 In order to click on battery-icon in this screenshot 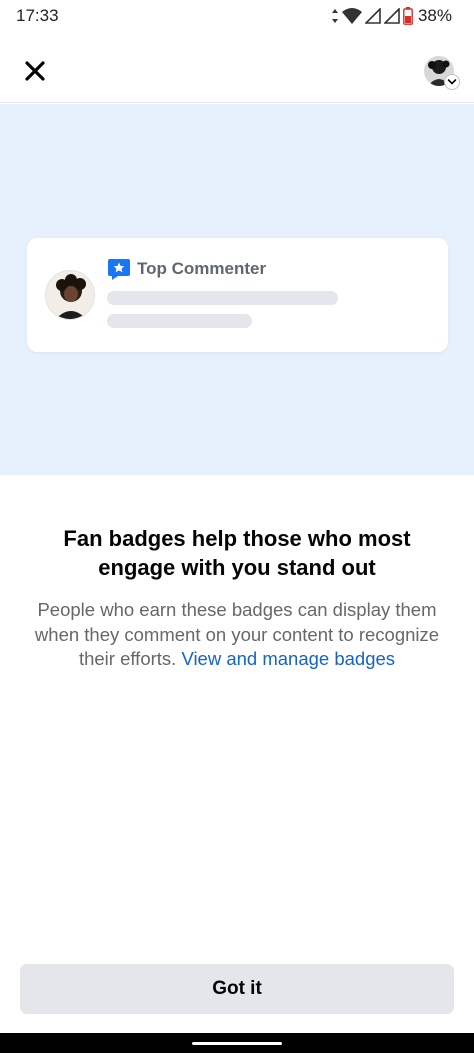, I will do `click(408, 16)`.